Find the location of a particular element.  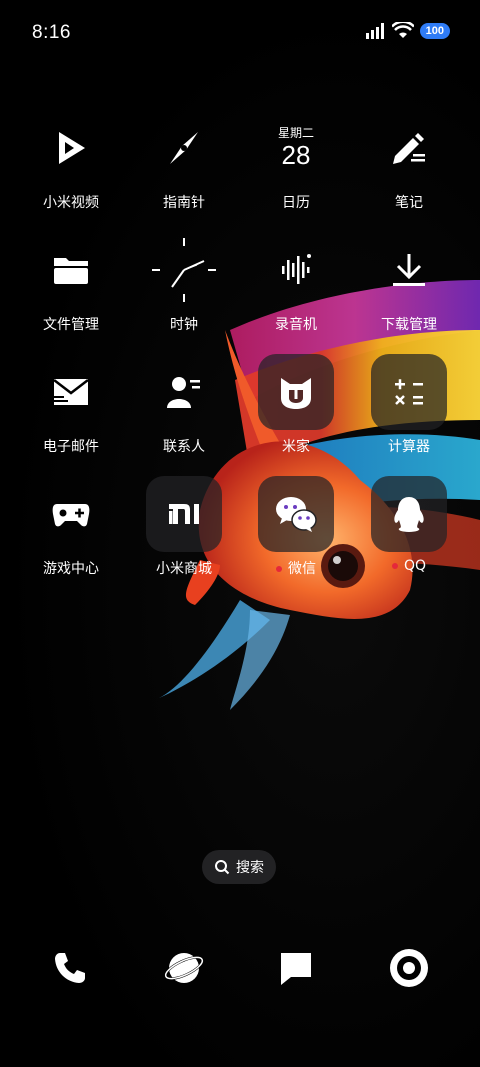

app-downloads: 下载管理 is located at coordinates (409, 283).